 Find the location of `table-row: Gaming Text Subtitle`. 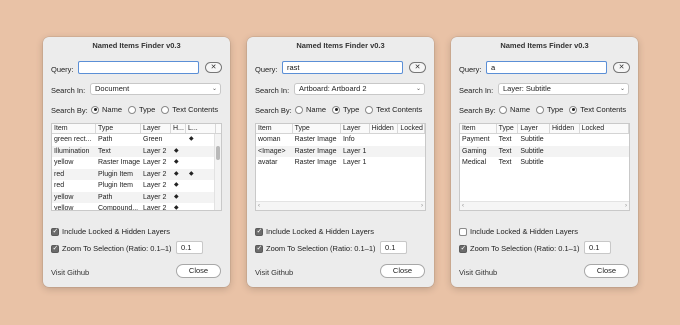

table-row: Gaming Text Subtitle is located at coordinates (544, 151).